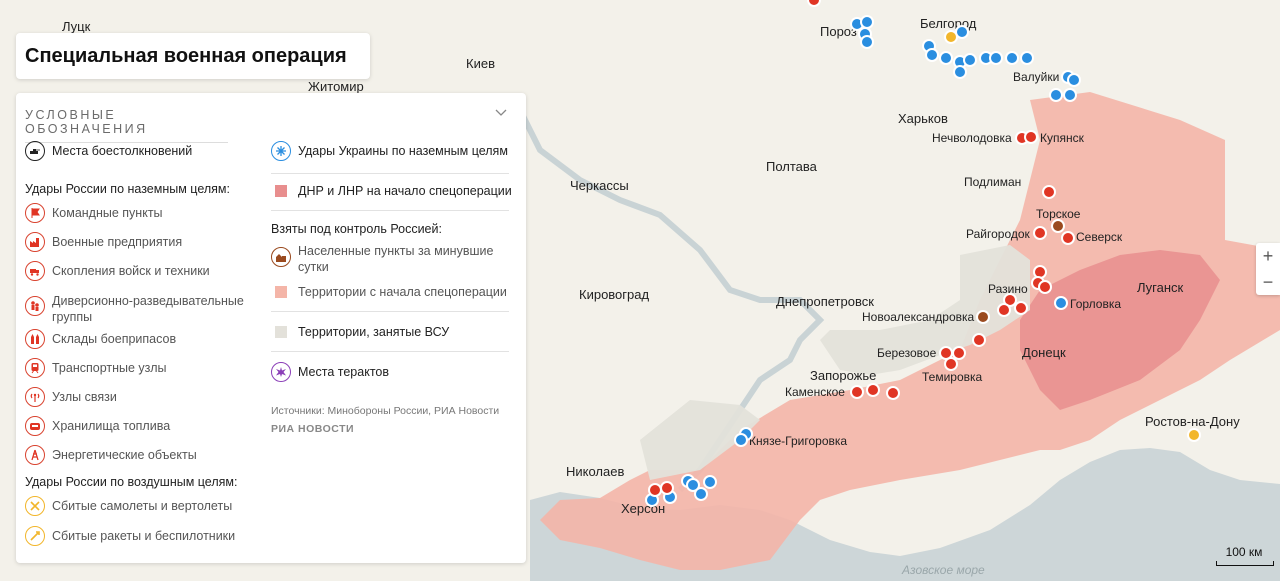  What do you see at coordinates (35, 151) in the screenshot?
I see `tank-icon` at bounding box center [35, 151].